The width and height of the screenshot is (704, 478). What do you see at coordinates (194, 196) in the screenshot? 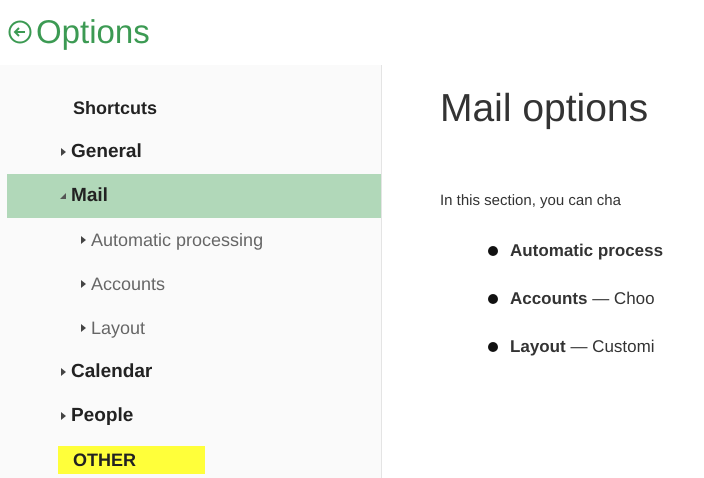
I see `sidebar-item: Mail` at bounding box center [194, 196].